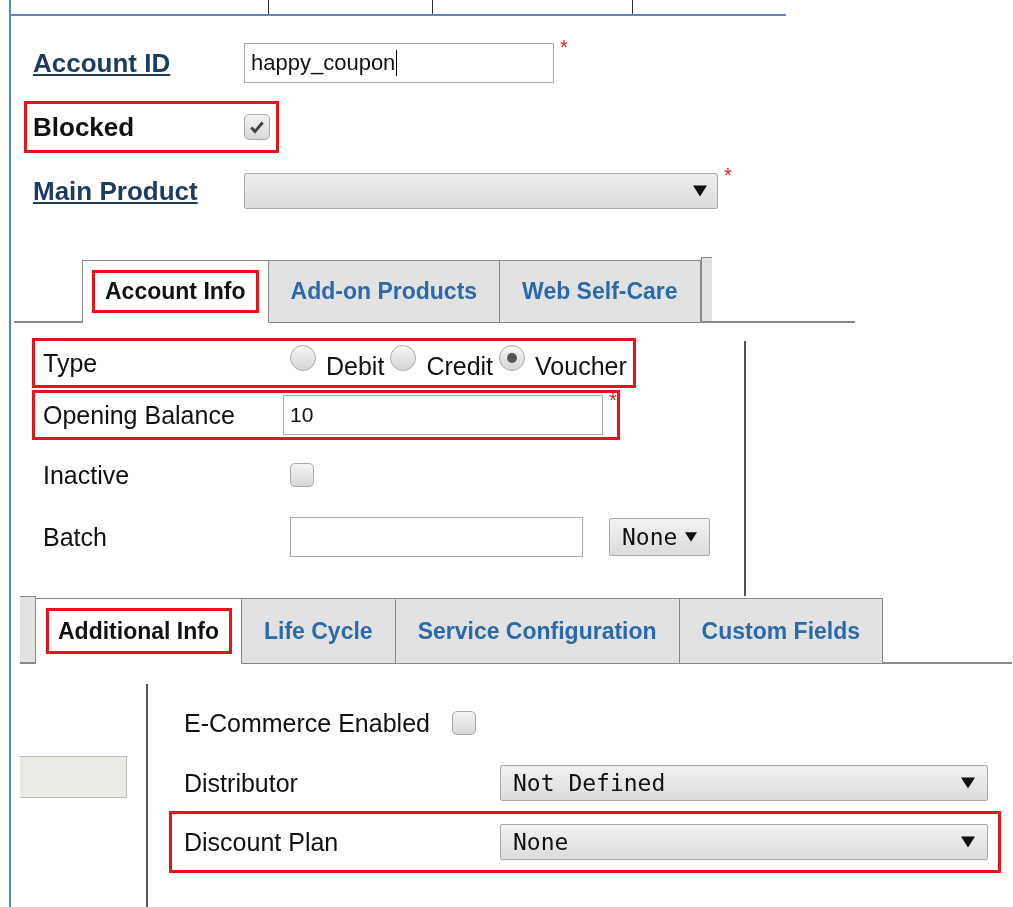 This screenshot has height=907, width=1013. I want to click on radio-label: Voucher, so click(581, 366).